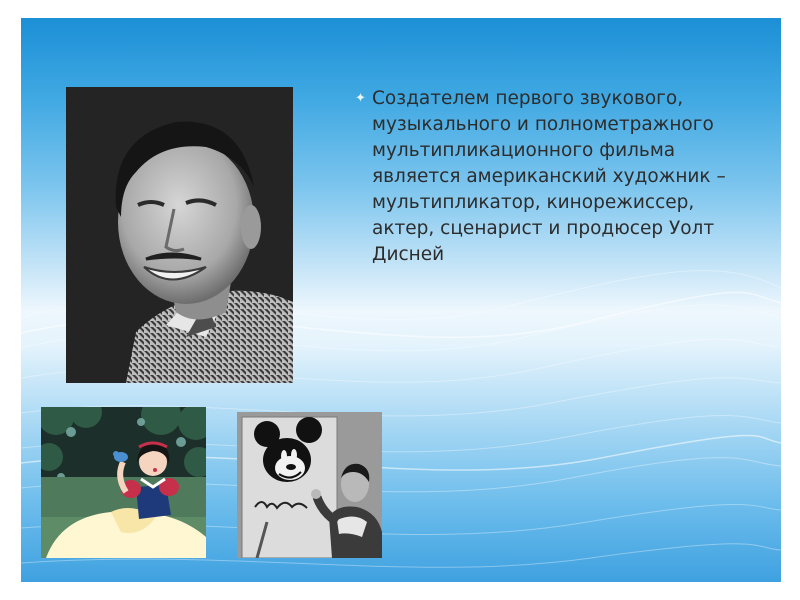 Image resolution: width=800 pixels, height=600 pixels. What do you see at coordinates (309, 485) in the screenshot?
I see `artist-drawing-mickey-photo` at bounding box center [309, 485].